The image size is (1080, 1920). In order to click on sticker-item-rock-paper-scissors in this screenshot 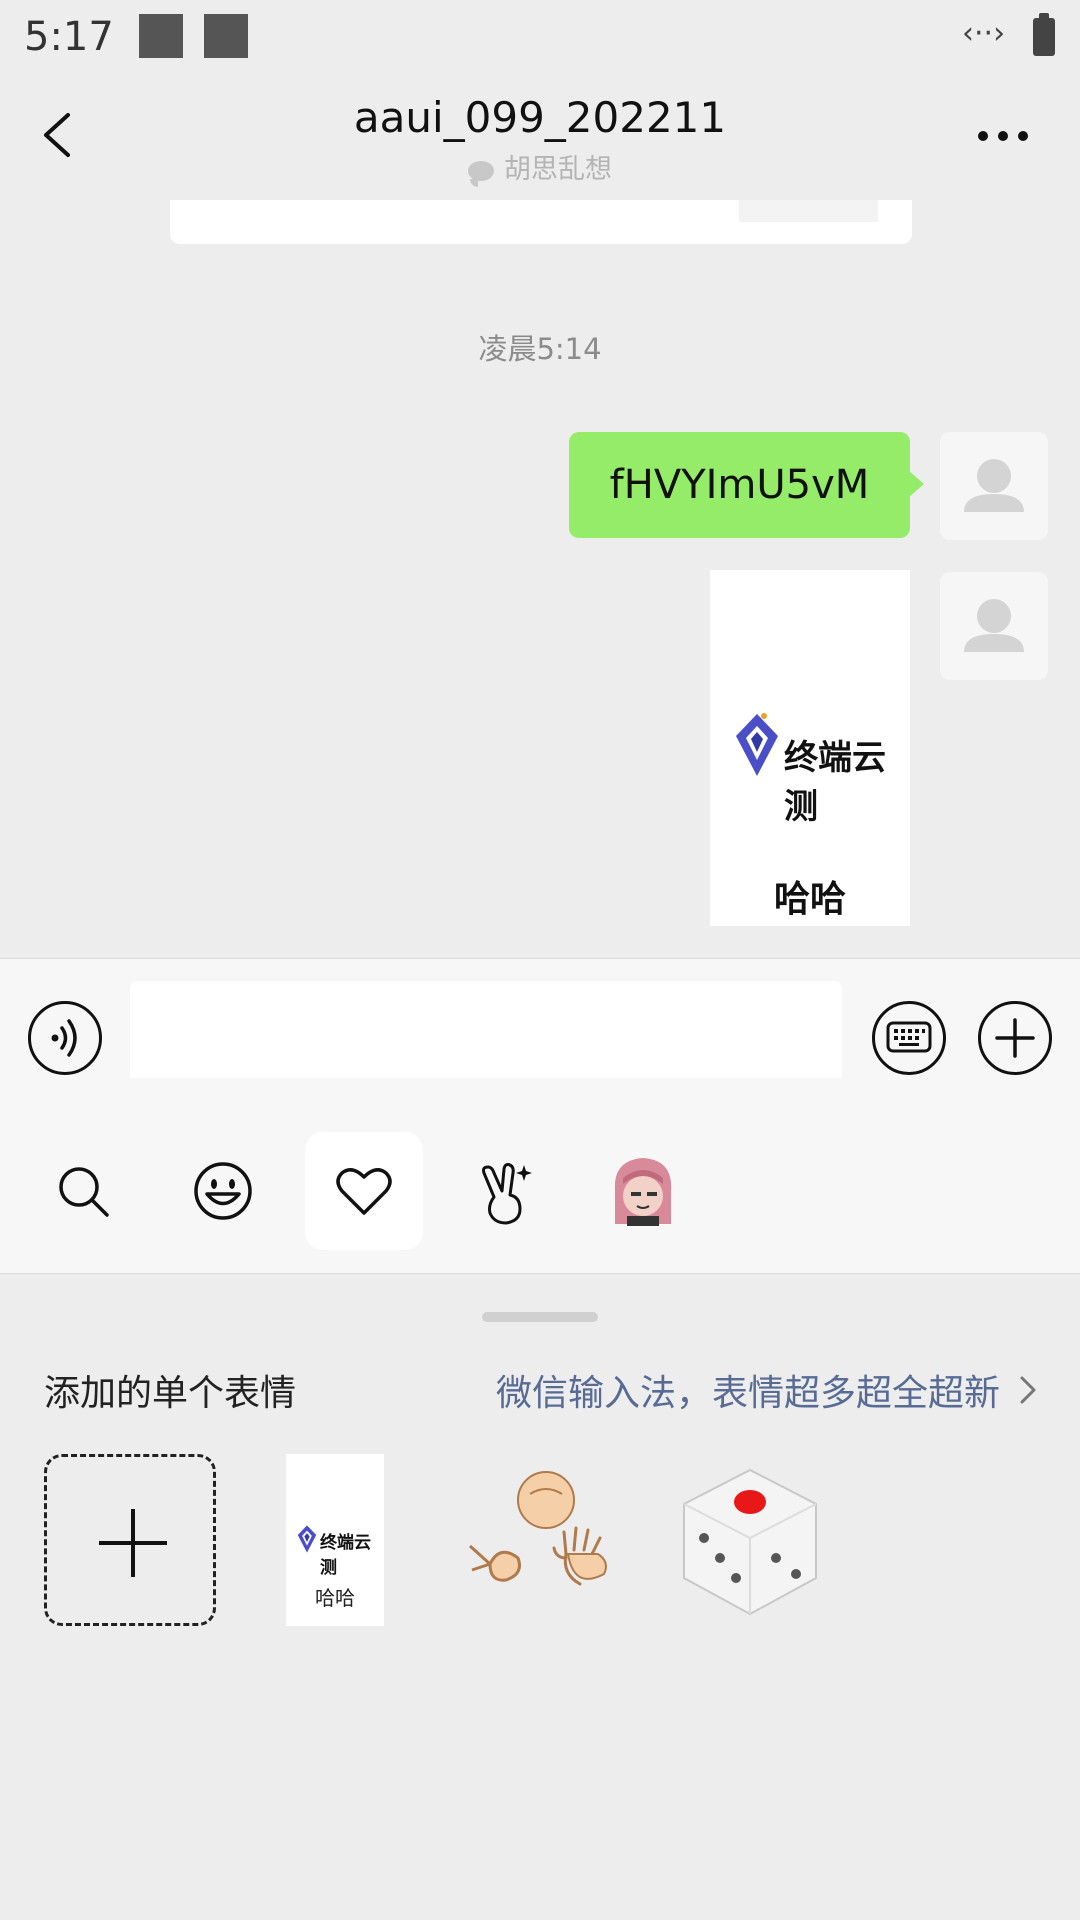, I will do `click(546, 1540)`.